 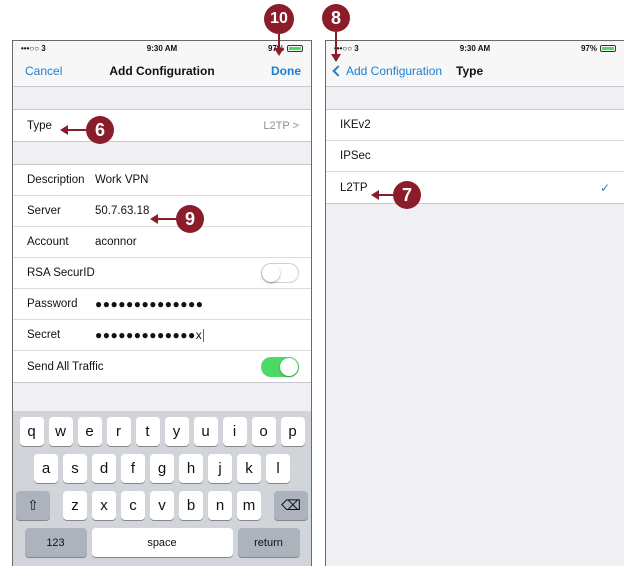 I want to click on key-f: f, so click(x=133, y=468).